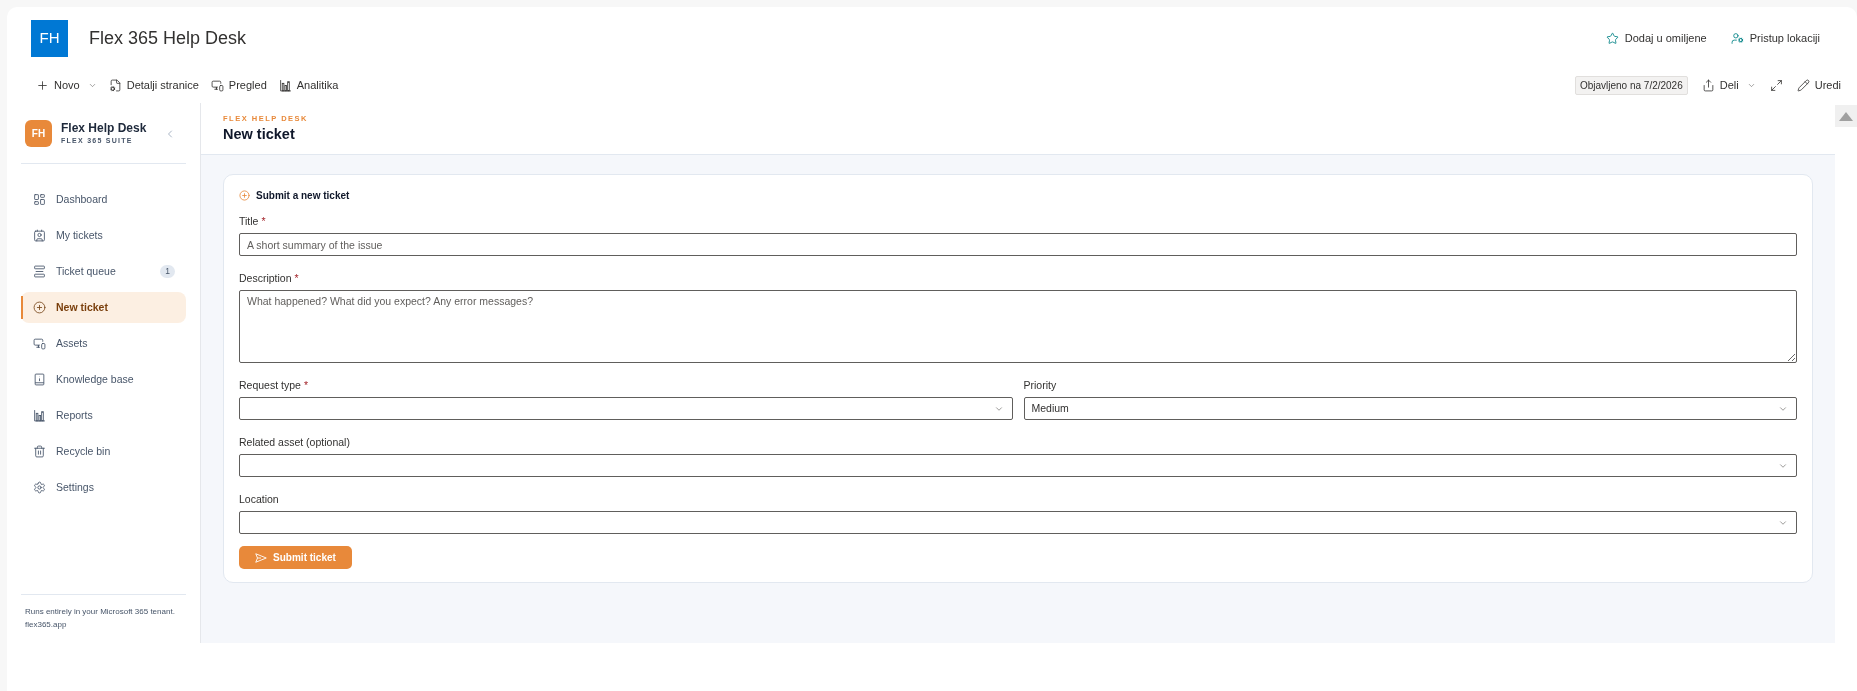 The height and width of the screenshot is (691, 1857). Describe the element at coordinates (1656, 38) in the screenshot. I see `header-action-link: Dodaj u omiljene` at that location.